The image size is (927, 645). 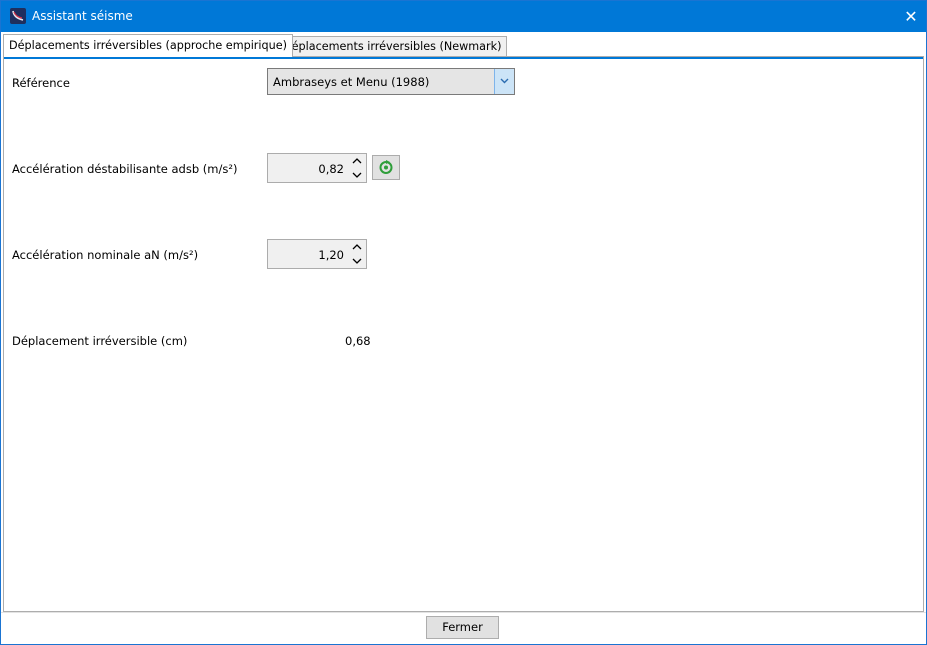 I want to click on an-stepper: 1,20, so click(x=317, y=254).